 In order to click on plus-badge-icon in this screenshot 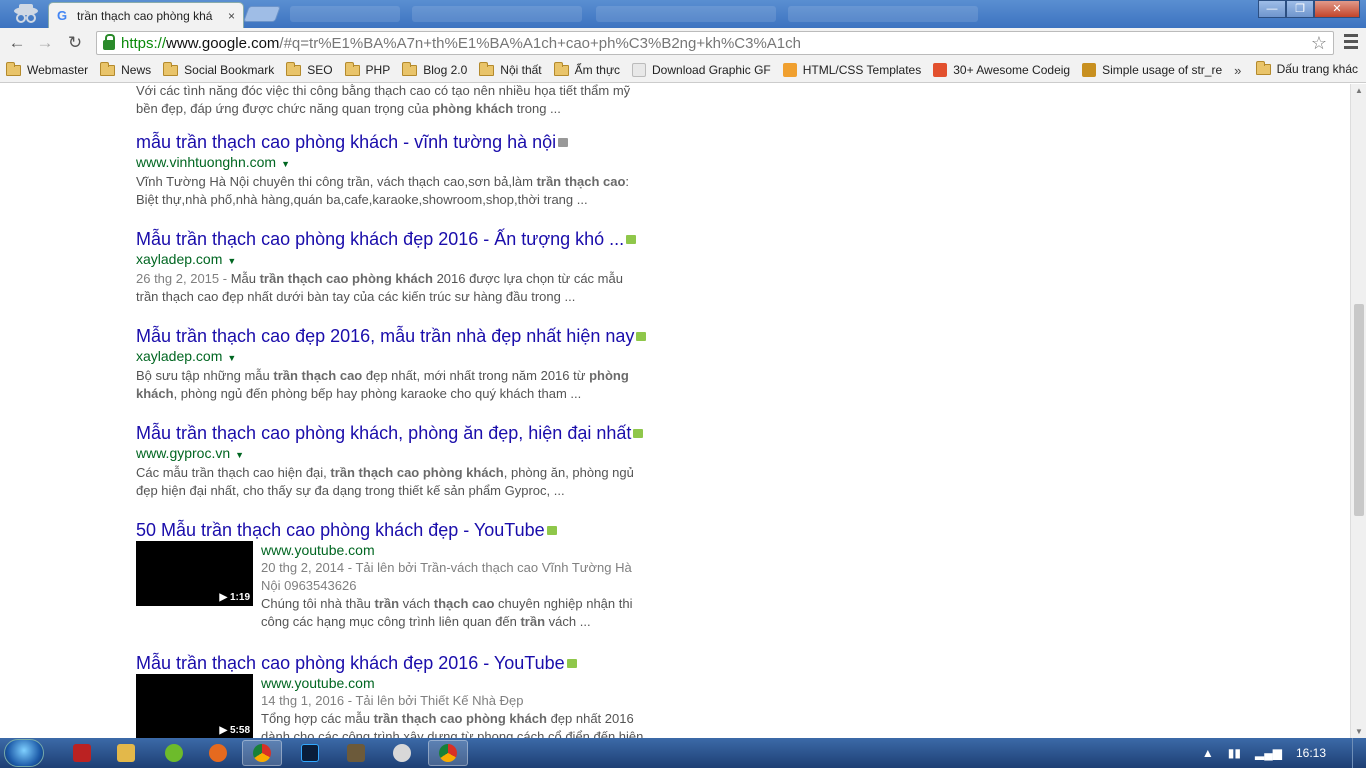, I will do `click(940, 70)`.